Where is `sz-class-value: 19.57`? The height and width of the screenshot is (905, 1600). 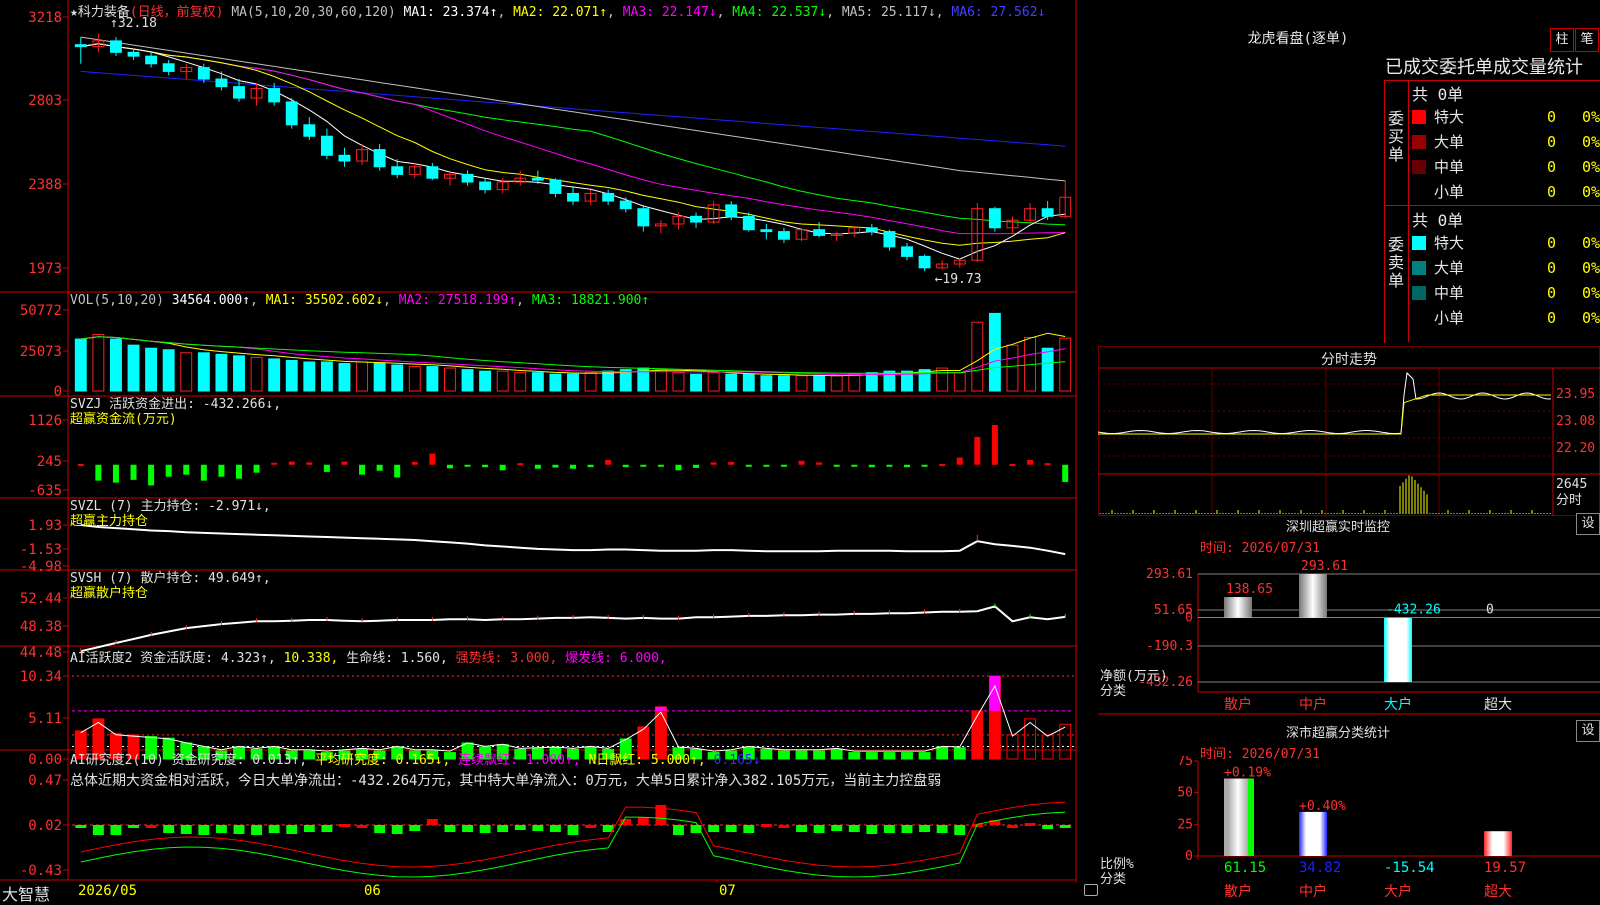
sz-class-value: 19.57 is located at coordinates (1505, 868).